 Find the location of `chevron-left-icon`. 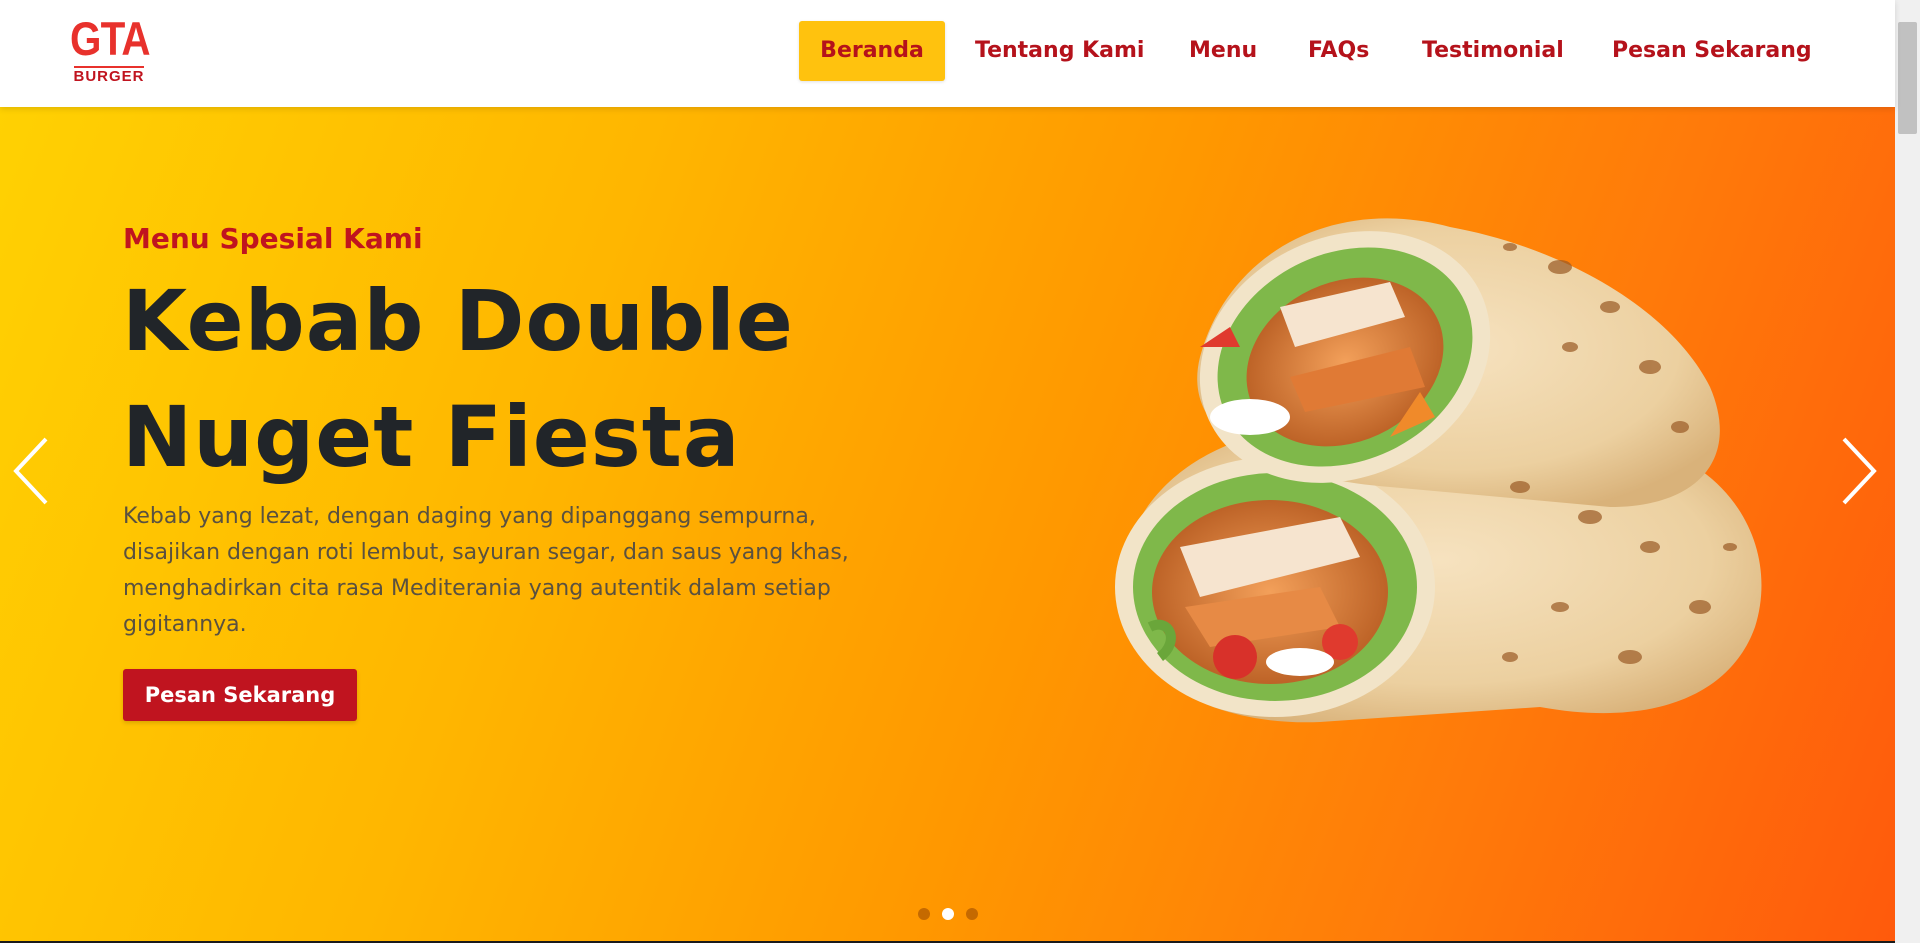

chevron-left-icon is located at coordinates (30, 471).